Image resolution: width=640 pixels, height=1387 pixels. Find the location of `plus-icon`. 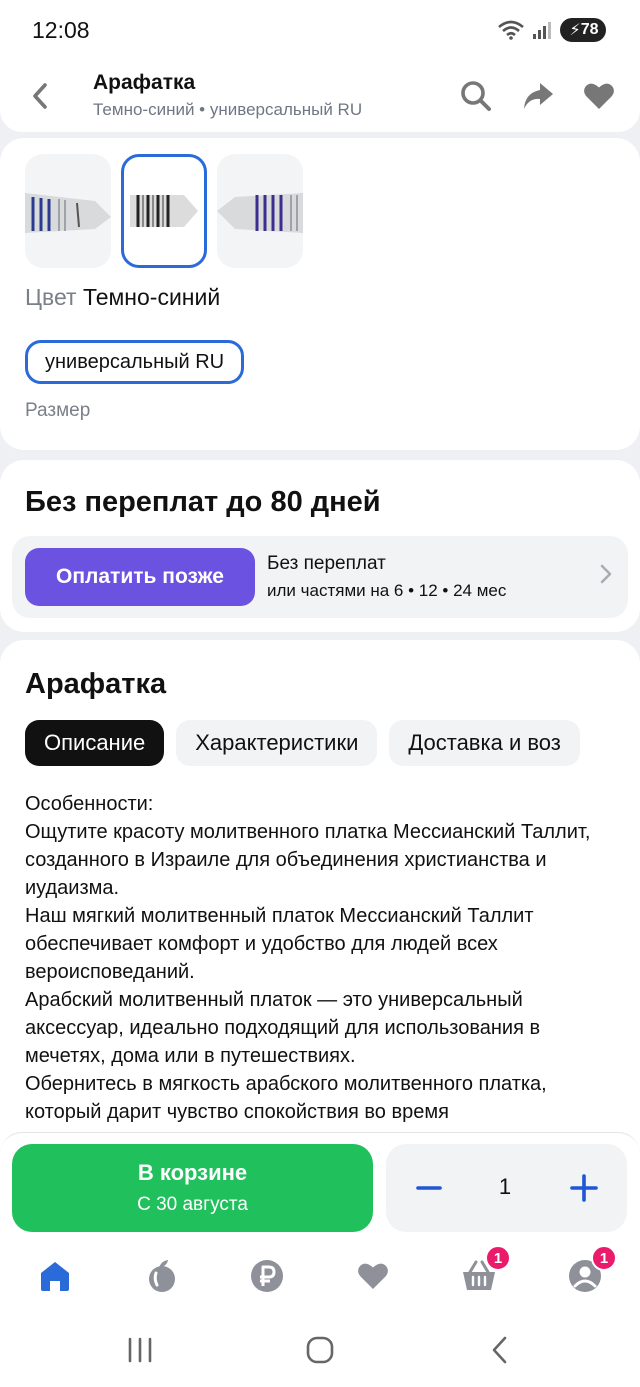

plus-icon is located at coordinates (584, 1188).